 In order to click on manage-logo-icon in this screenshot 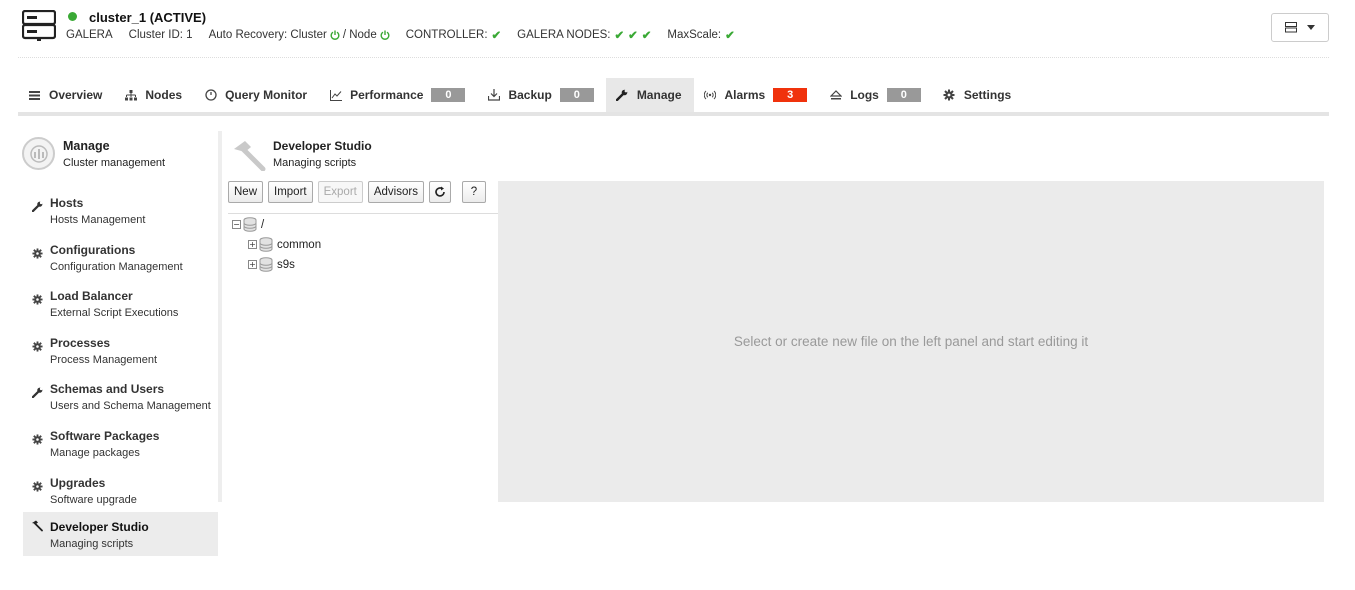, I will do `click(38, 153)`.